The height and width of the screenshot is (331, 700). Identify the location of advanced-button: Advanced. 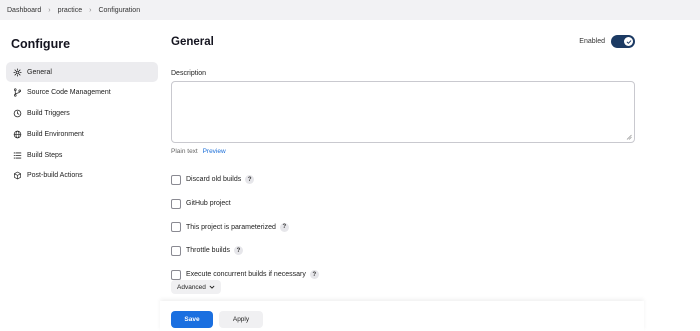
(196, 287).